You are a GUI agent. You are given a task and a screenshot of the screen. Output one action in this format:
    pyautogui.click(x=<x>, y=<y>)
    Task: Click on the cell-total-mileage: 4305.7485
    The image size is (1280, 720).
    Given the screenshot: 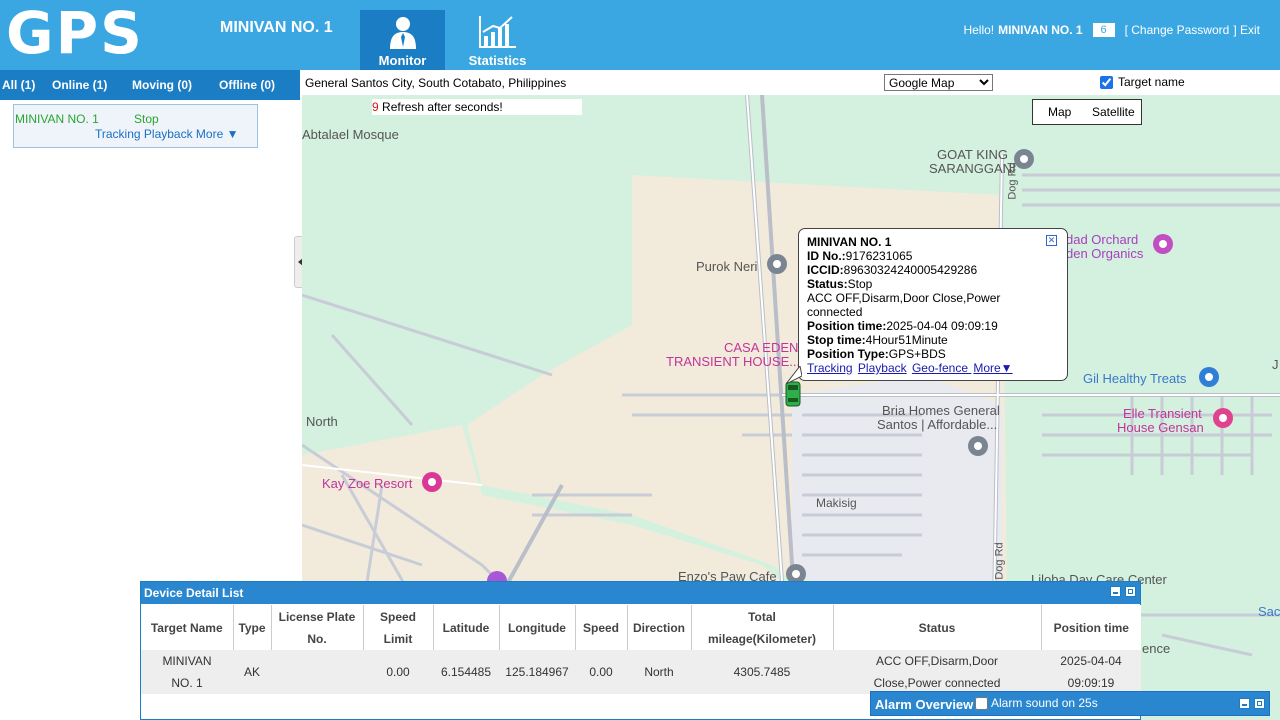 What is the action you would take?
    pyautogui.click(x=762, y=672)
    